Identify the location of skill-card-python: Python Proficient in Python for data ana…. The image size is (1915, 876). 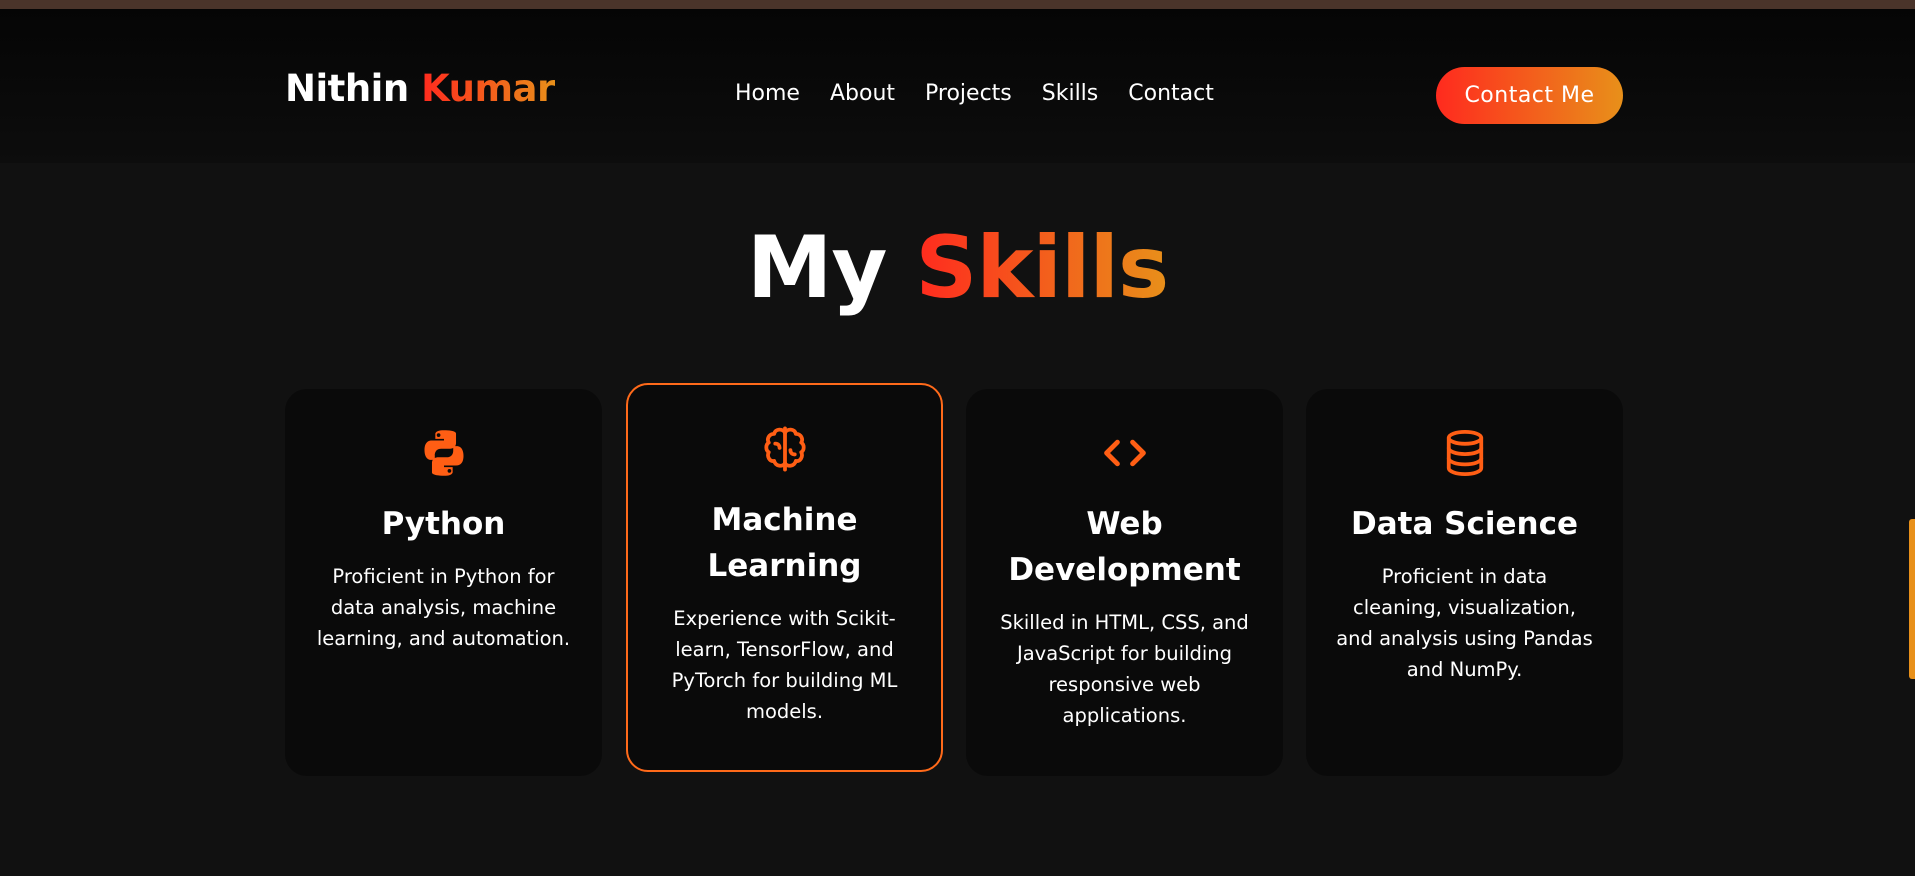
(443, 582).